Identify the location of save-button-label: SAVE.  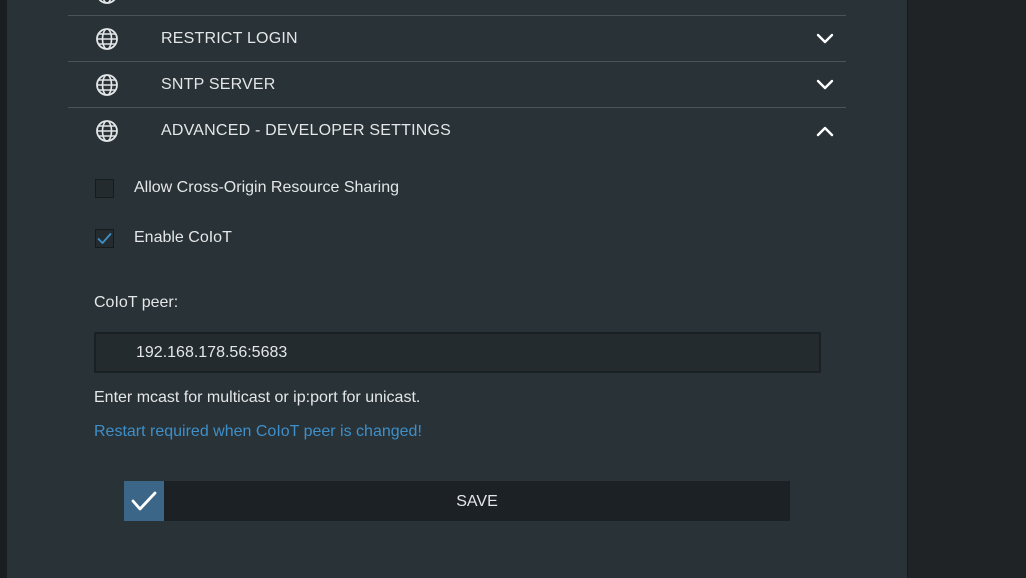
(477, 501).